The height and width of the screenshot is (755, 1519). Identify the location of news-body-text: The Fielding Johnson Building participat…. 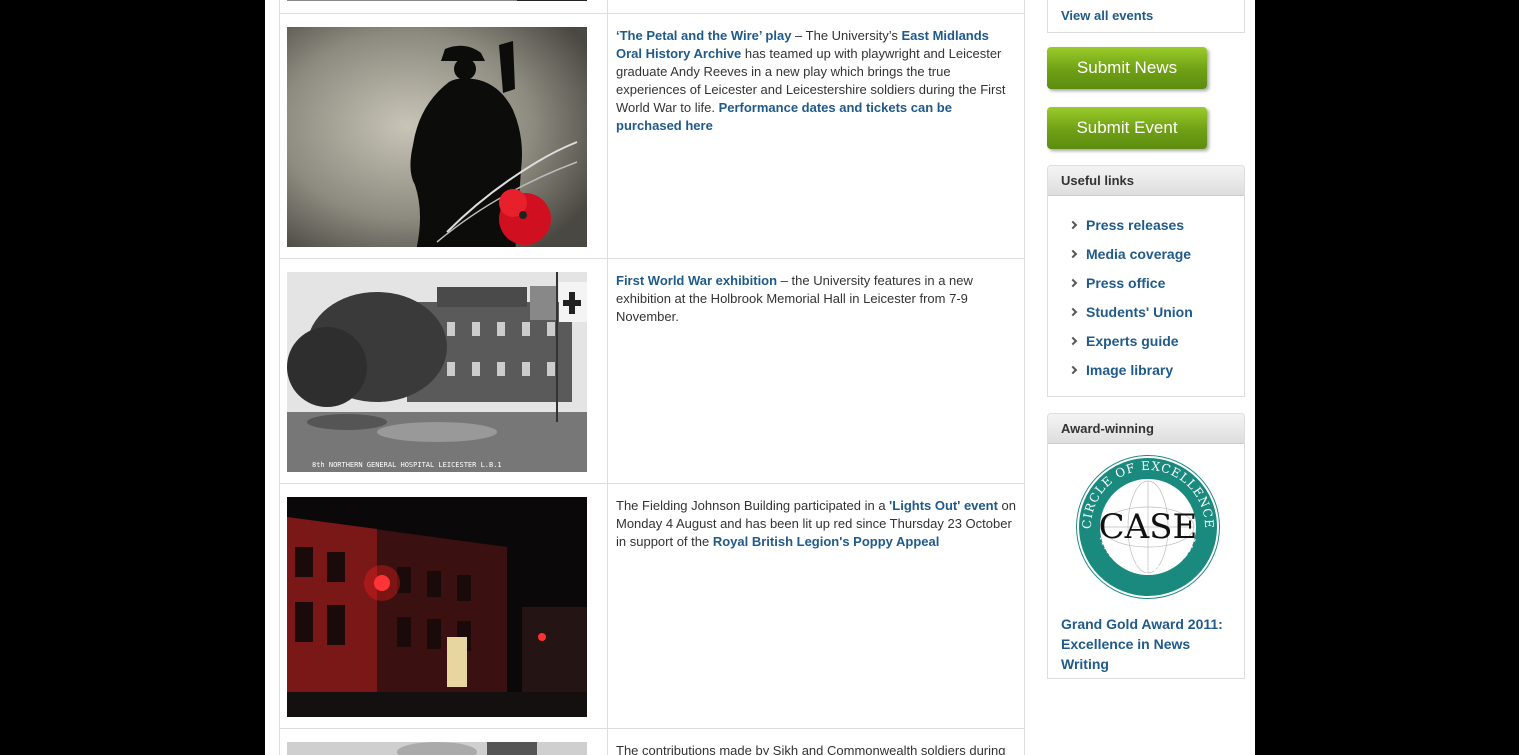
(753, 505).